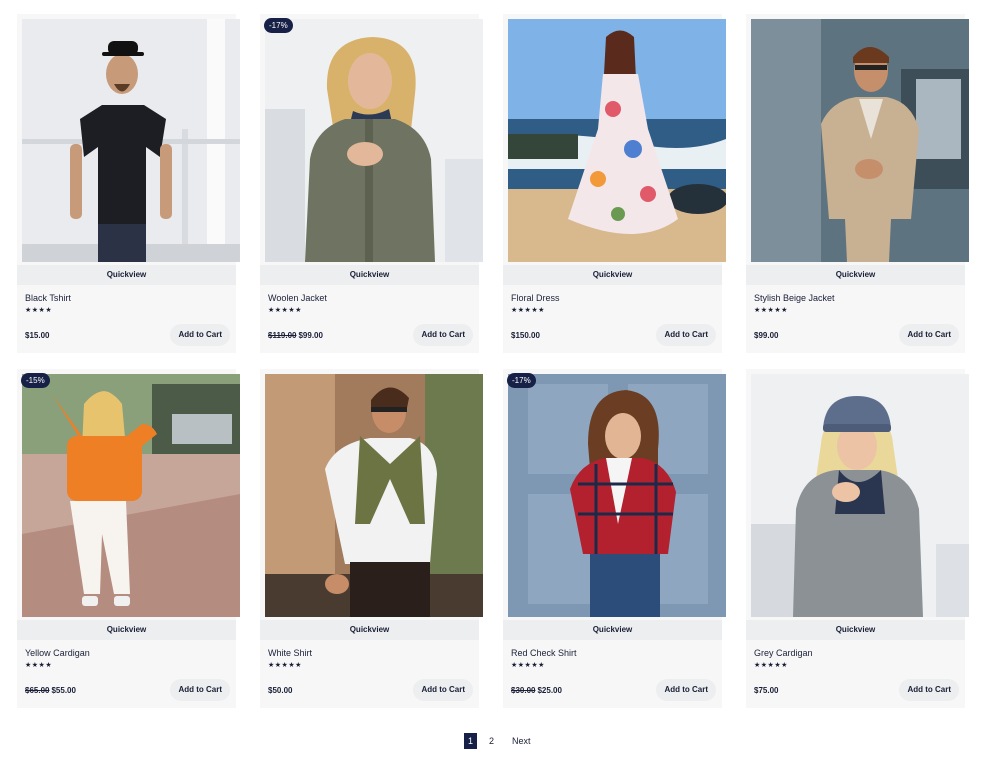 The width and height of the screenshot is (1000, 759). Describe the element at coordinates (521, 741) in the screenshot. I see `next-page-link: Next` at that location.